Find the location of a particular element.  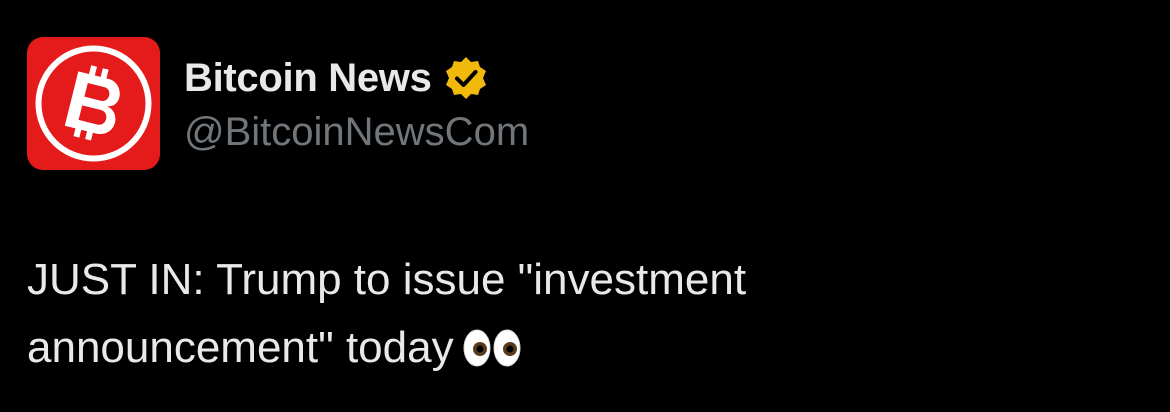

author-name-row: Bitcoin News is located at coordinates (337, 78).